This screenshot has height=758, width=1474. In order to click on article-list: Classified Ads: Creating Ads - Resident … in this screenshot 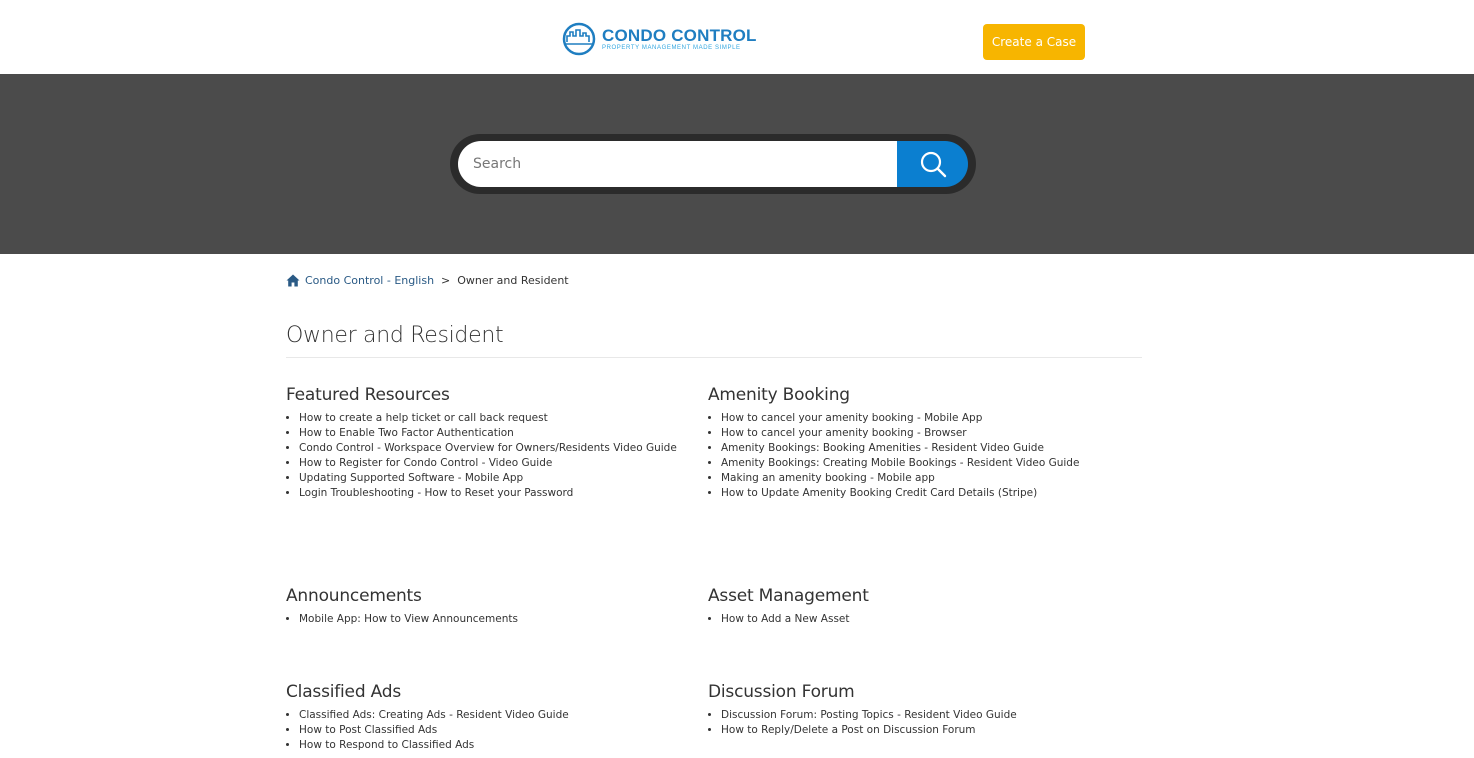, I will do `click(496, 730)`.